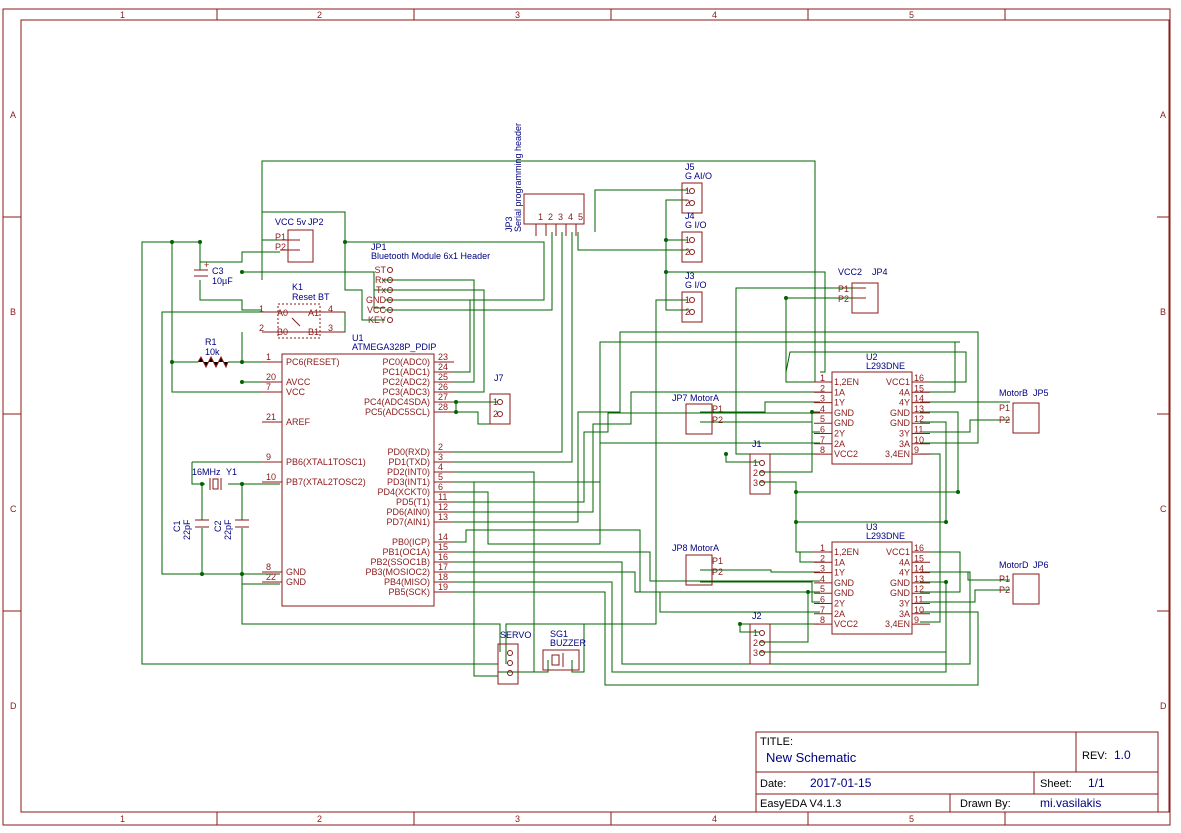  I want to click on l293-pin-name: 1A, so click(839, 392).